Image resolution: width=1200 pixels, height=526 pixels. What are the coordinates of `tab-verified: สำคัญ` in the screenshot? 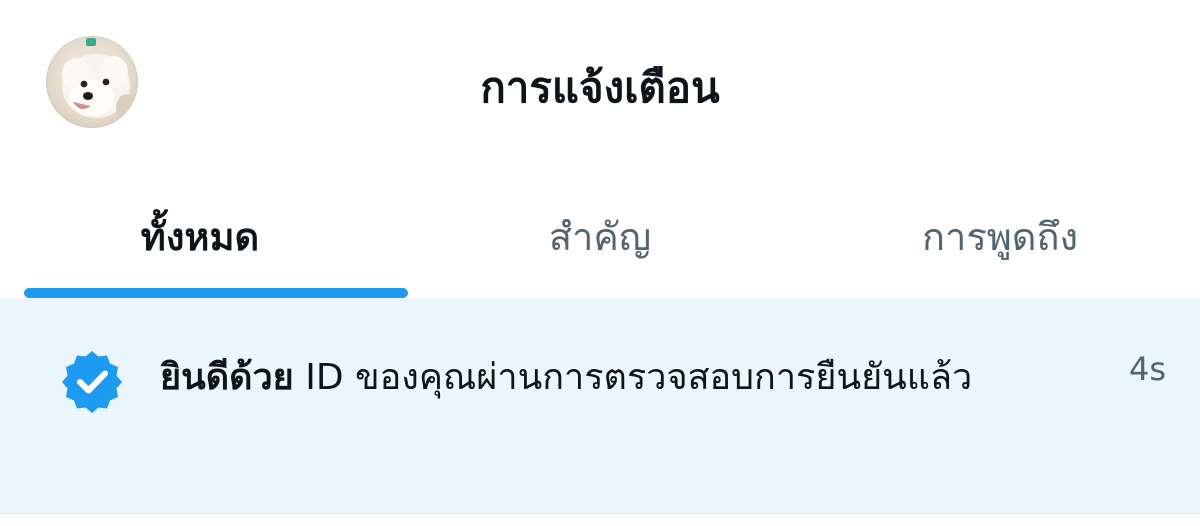 It's located at (600, 247).